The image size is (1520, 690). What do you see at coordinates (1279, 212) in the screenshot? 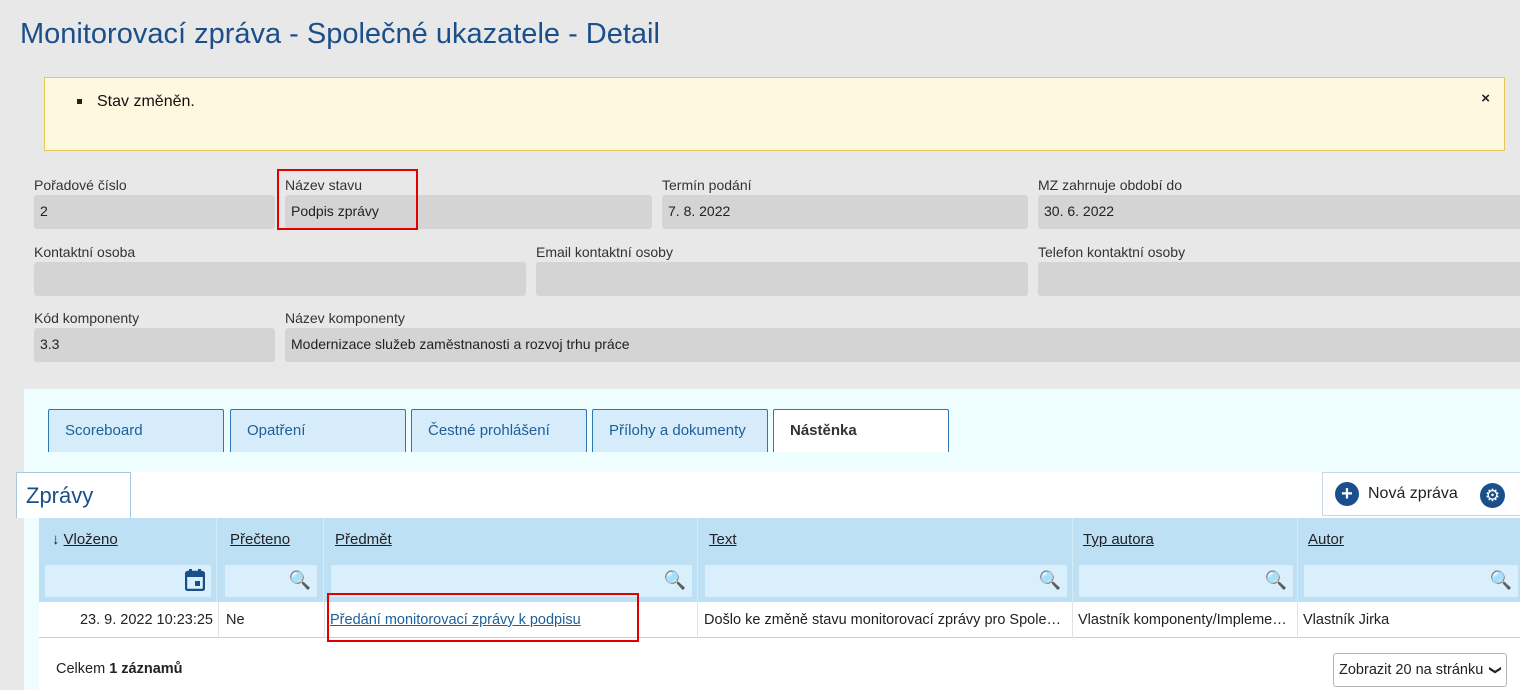
I see `field-value: 30. 6. 2022` at bounding box center [1279, 212].